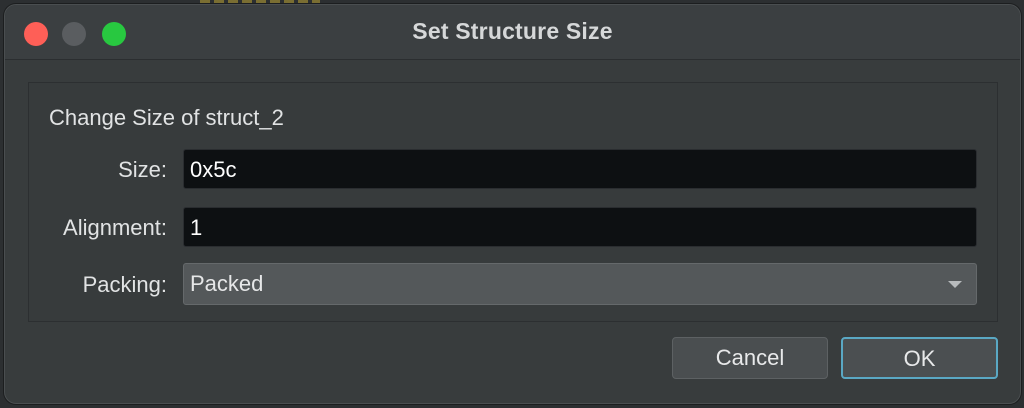 The image size is (1024, 408). Describe the element at coordinates (166, 117) in the screenshot. I see `group-title: Change Size of struct_2` at that location.